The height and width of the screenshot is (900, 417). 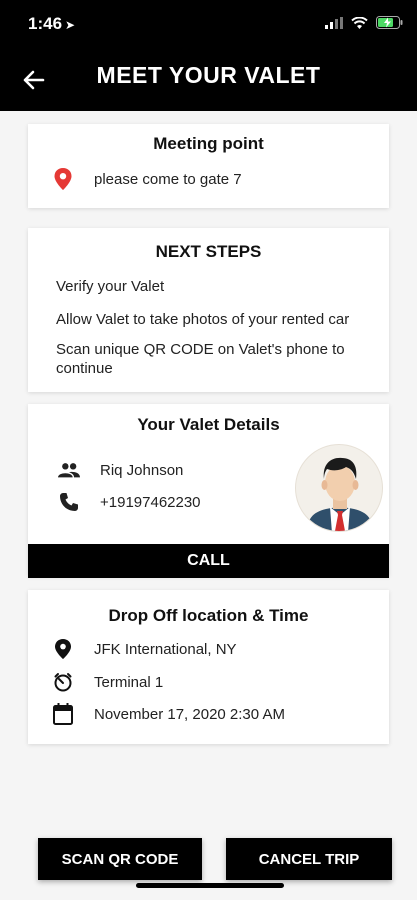 What do you see at coordinates (70, 25) in the screenshot?
I see `location-arrow-icon: ➤` at bounding box center [70, 25].